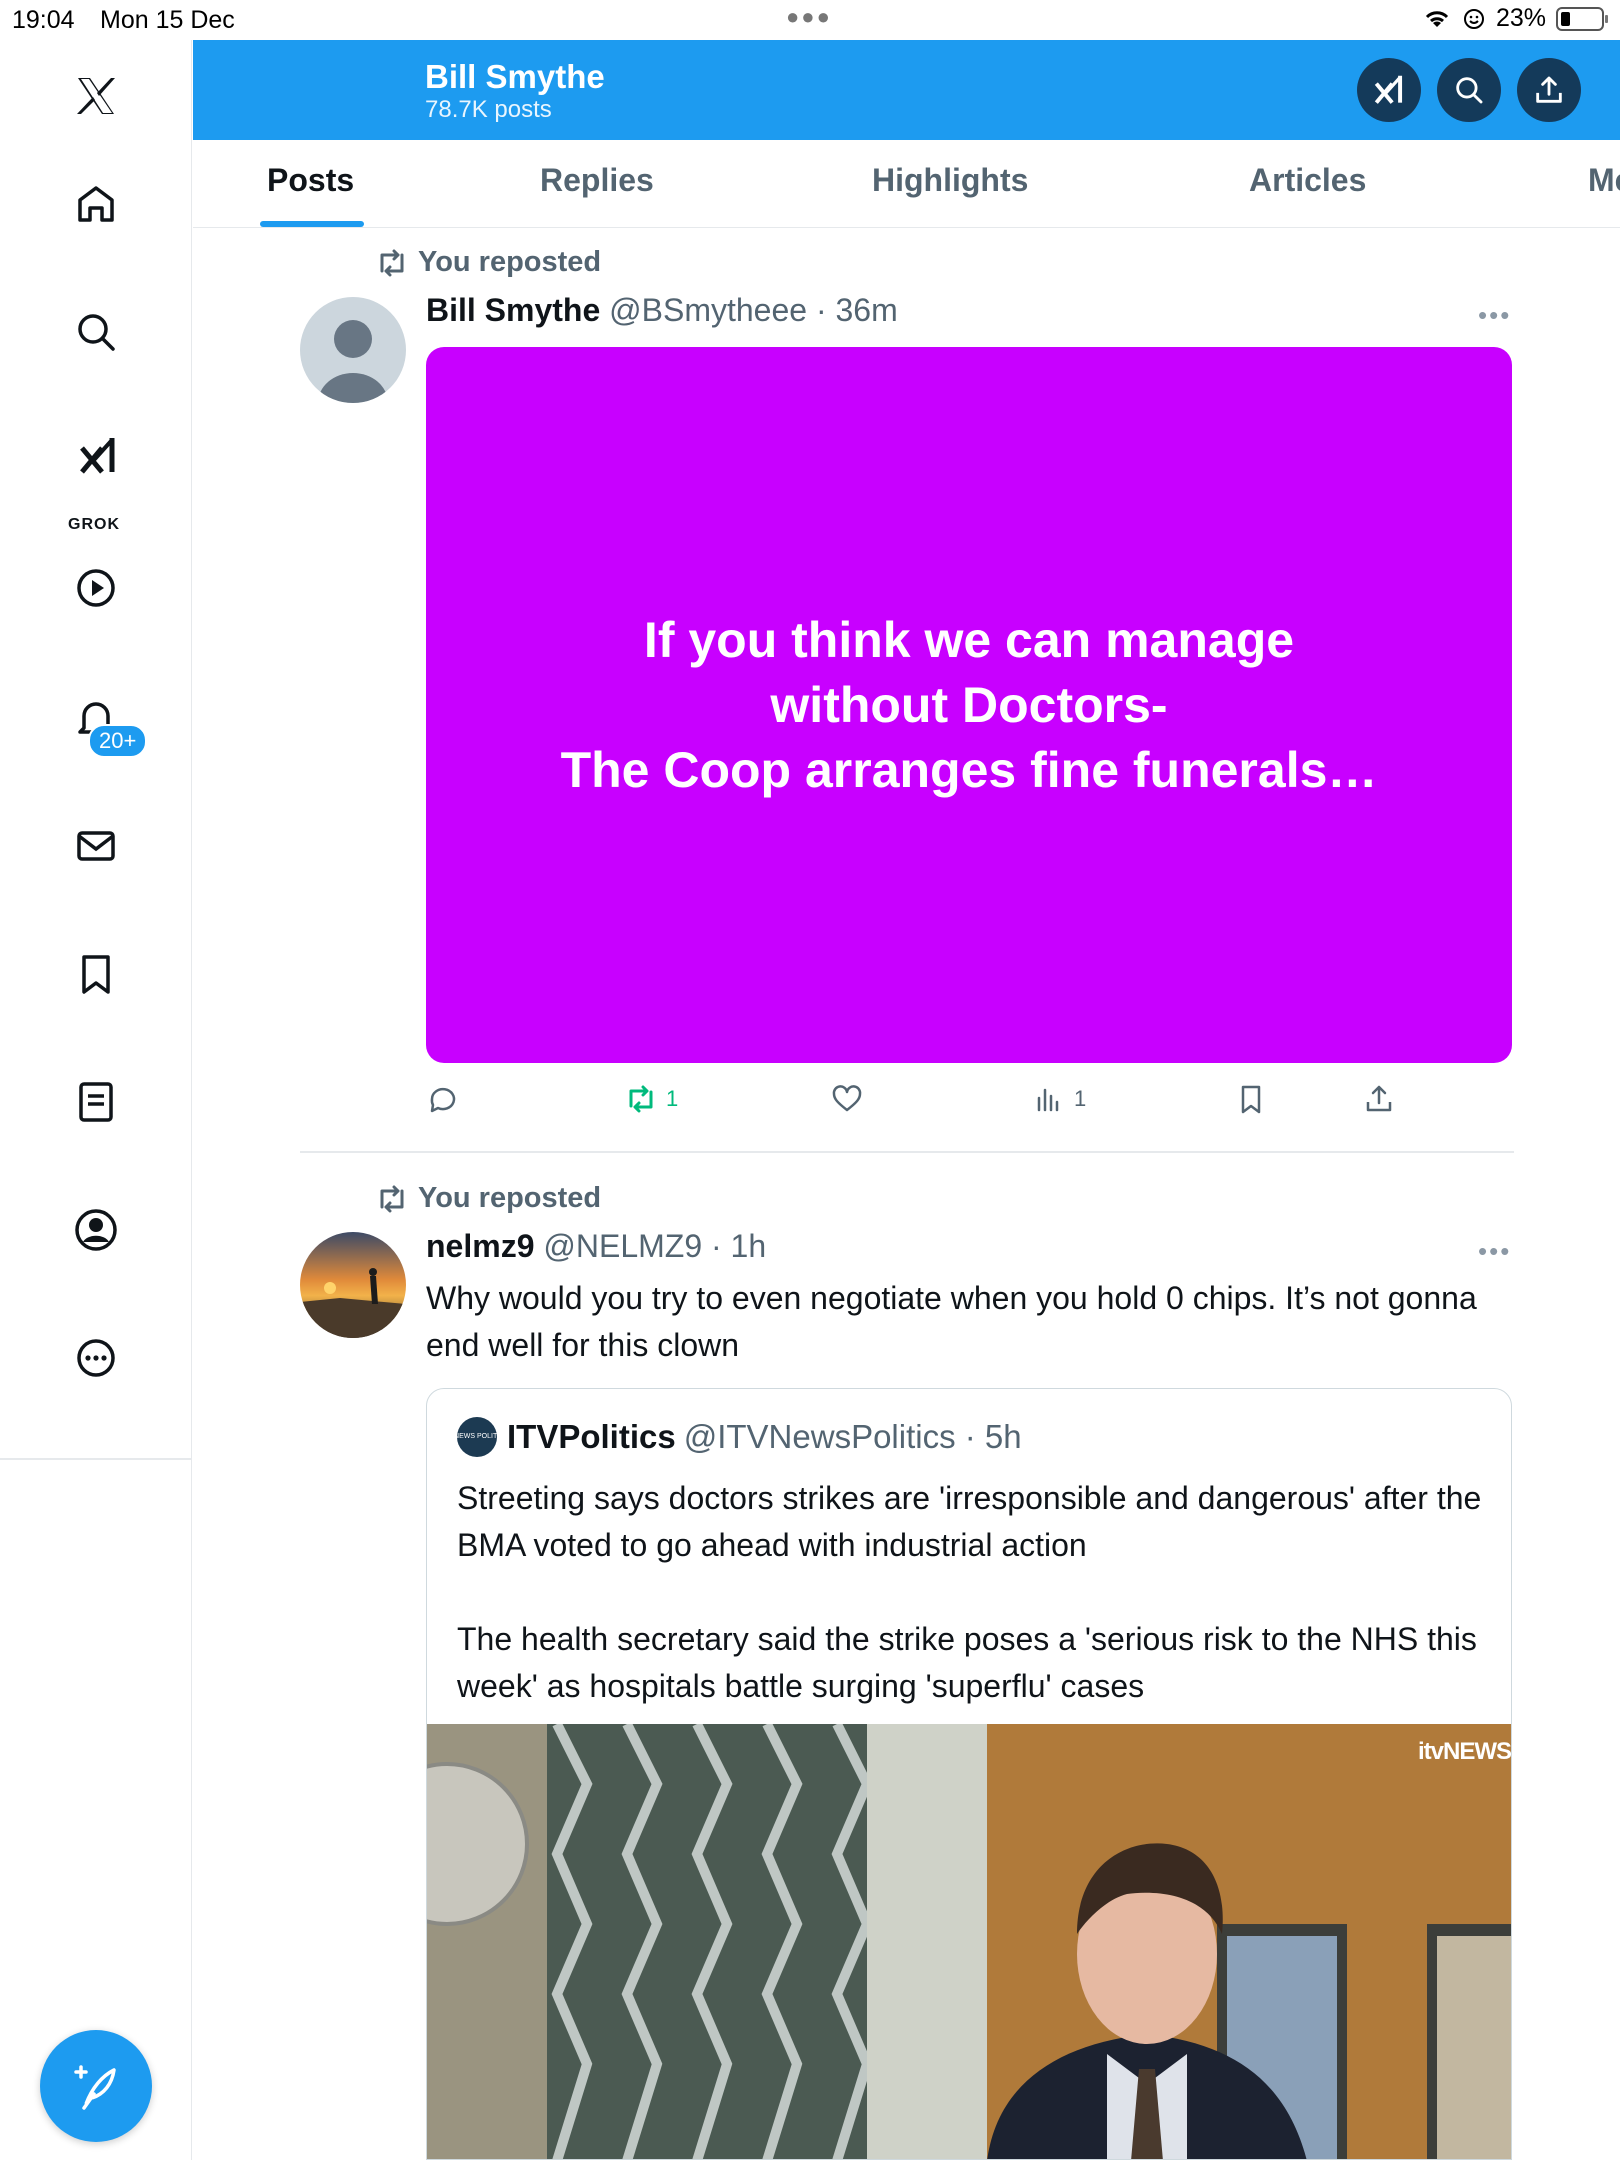 Image resolution: width=1620 pixels, height=2160 pixels. Describe the element at coordinates (477, 1437) in the screenshot. I see `quoted-avatar: itv NEWS POLITICS` at that location.